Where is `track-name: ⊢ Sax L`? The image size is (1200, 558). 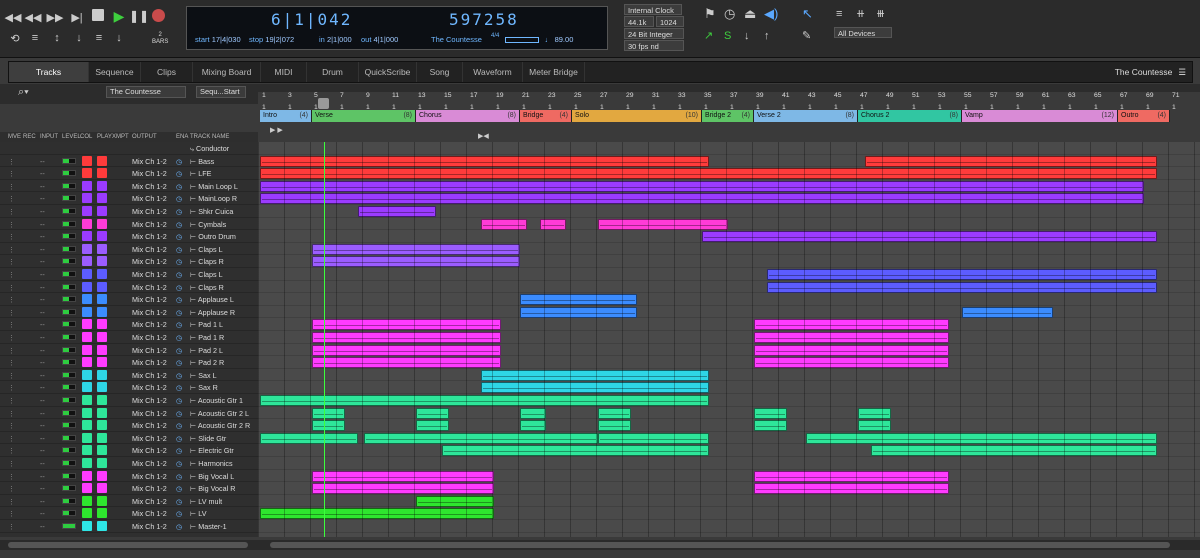 track-name: ⊢ Sax L is located at coordinates (223, 375).